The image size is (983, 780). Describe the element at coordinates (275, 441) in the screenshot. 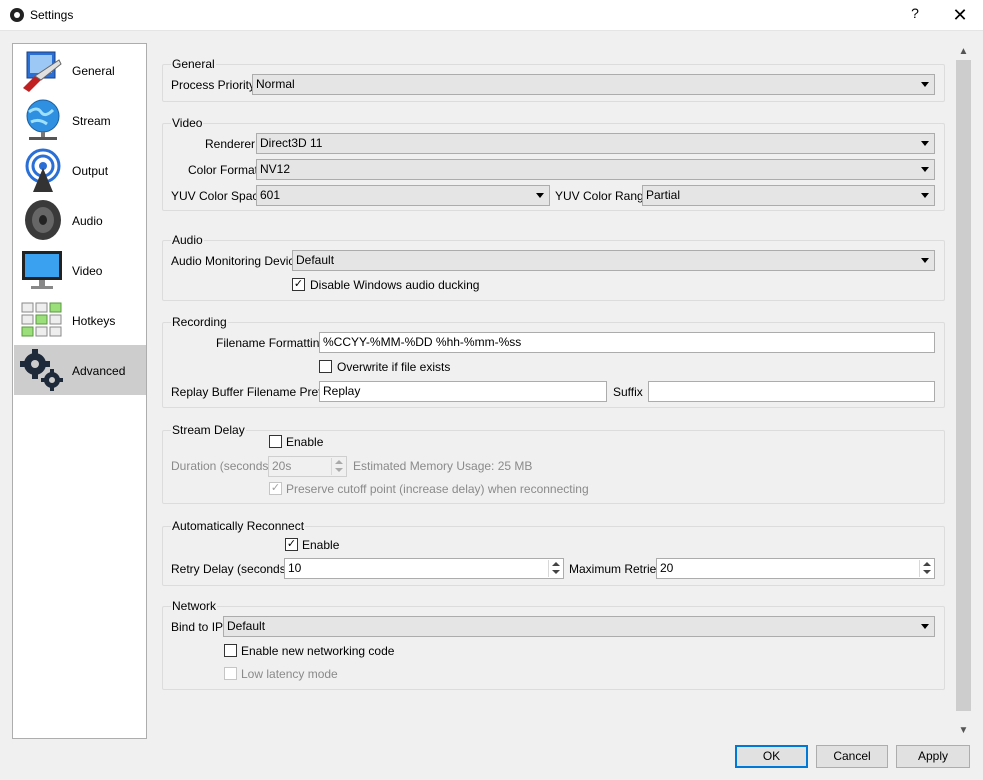

I see `stream-delay-enable-checkbox` at that location.